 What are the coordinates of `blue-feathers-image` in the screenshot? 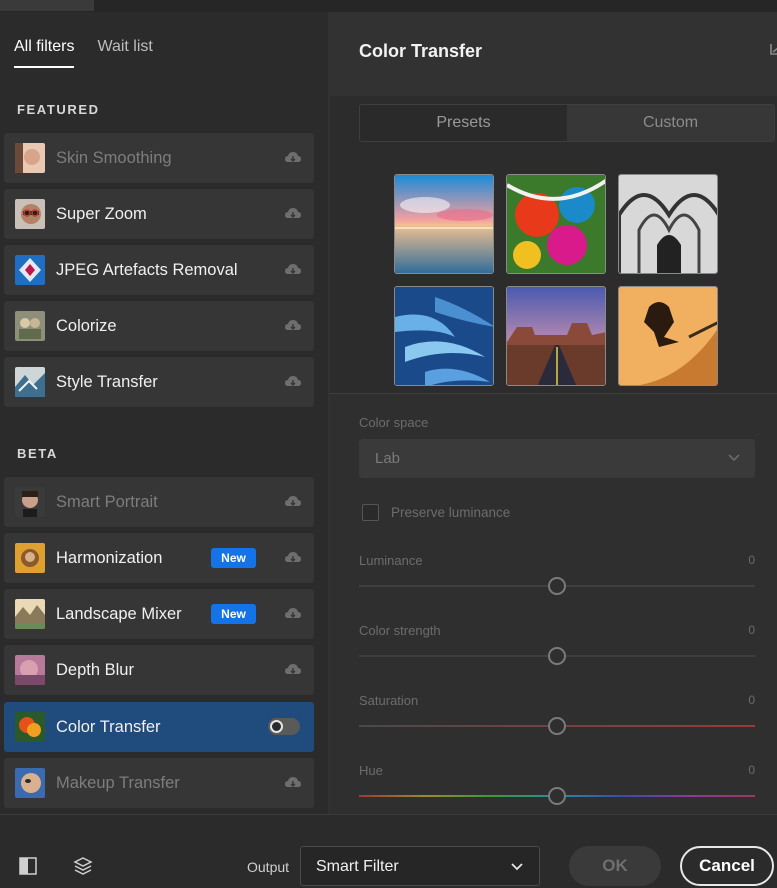 It's located at (444, 336).